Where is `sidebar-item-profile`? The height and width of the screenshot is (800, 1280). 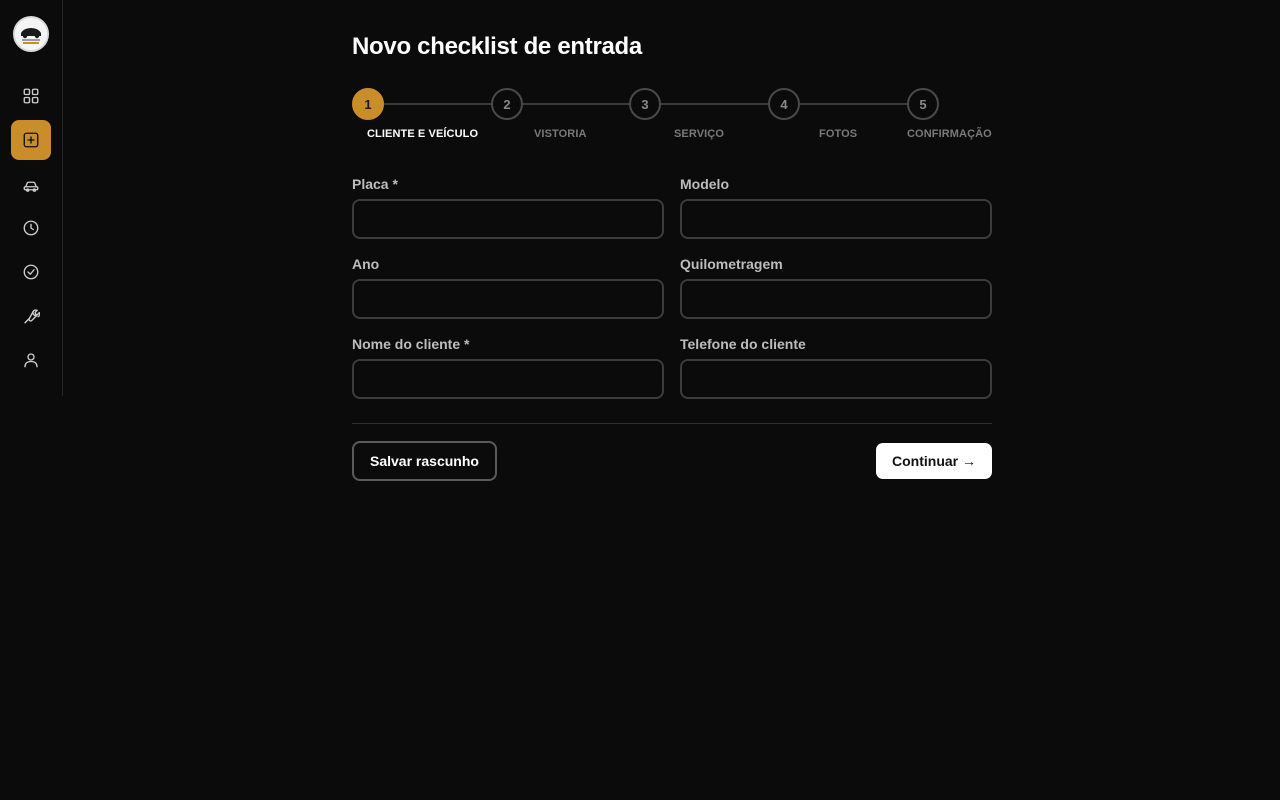
sidebar-item-profile is located at coordinates (31, 360).